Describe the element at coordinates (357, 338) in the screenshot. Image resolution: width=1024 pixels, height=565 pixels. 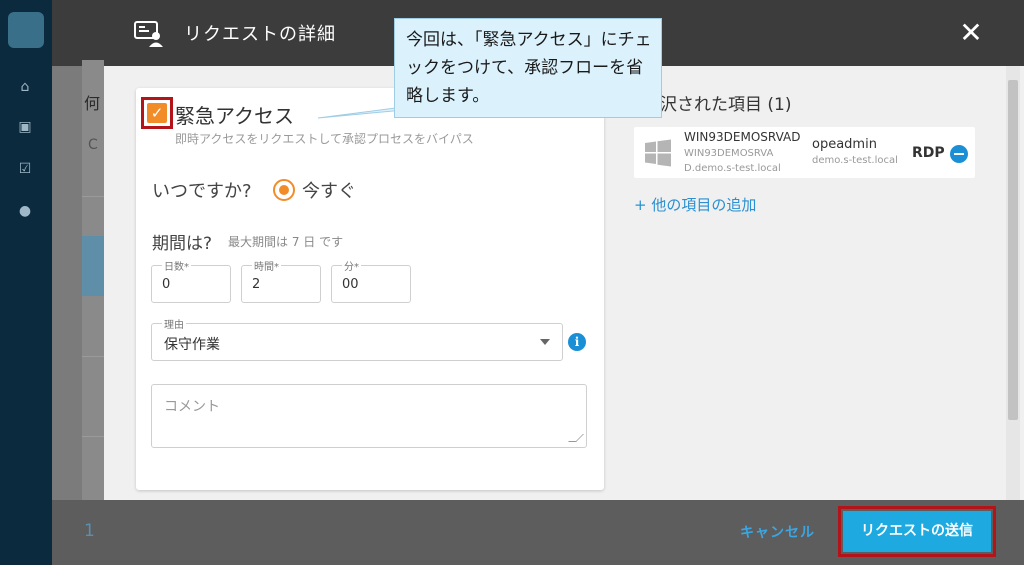
I see `reason-select: 理由 保守作業` at that location.